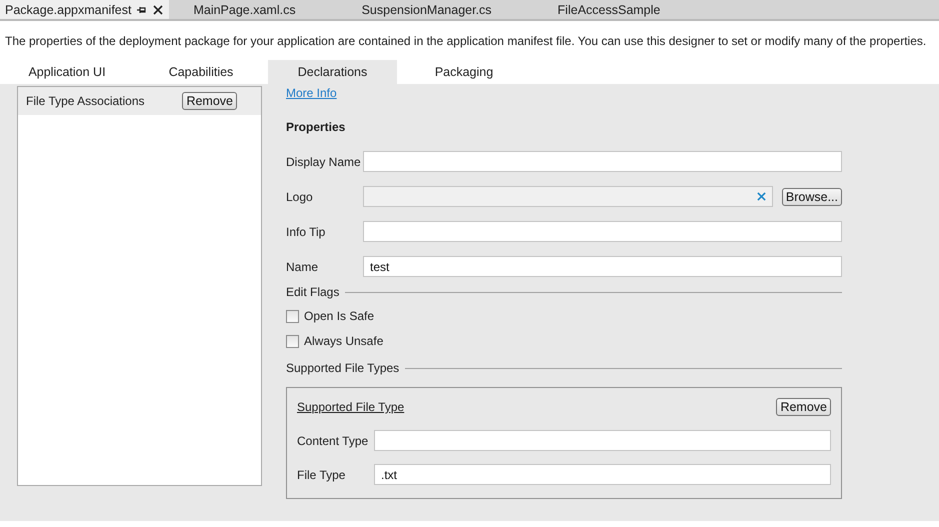 This screenshot has width=939, height=527. I want to click on field-label: Content Type, so click(333, 441).